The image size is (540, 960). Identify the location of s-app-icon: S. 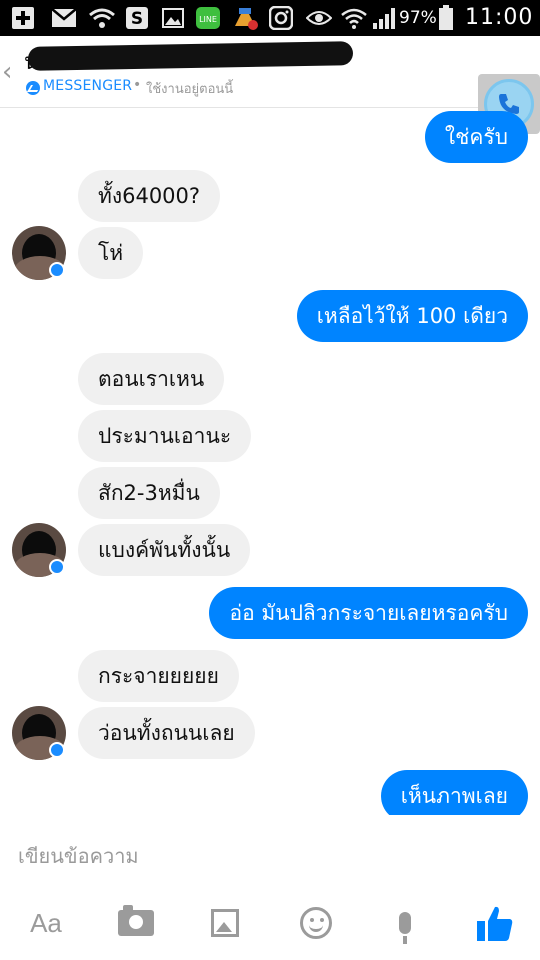
(137, 18).